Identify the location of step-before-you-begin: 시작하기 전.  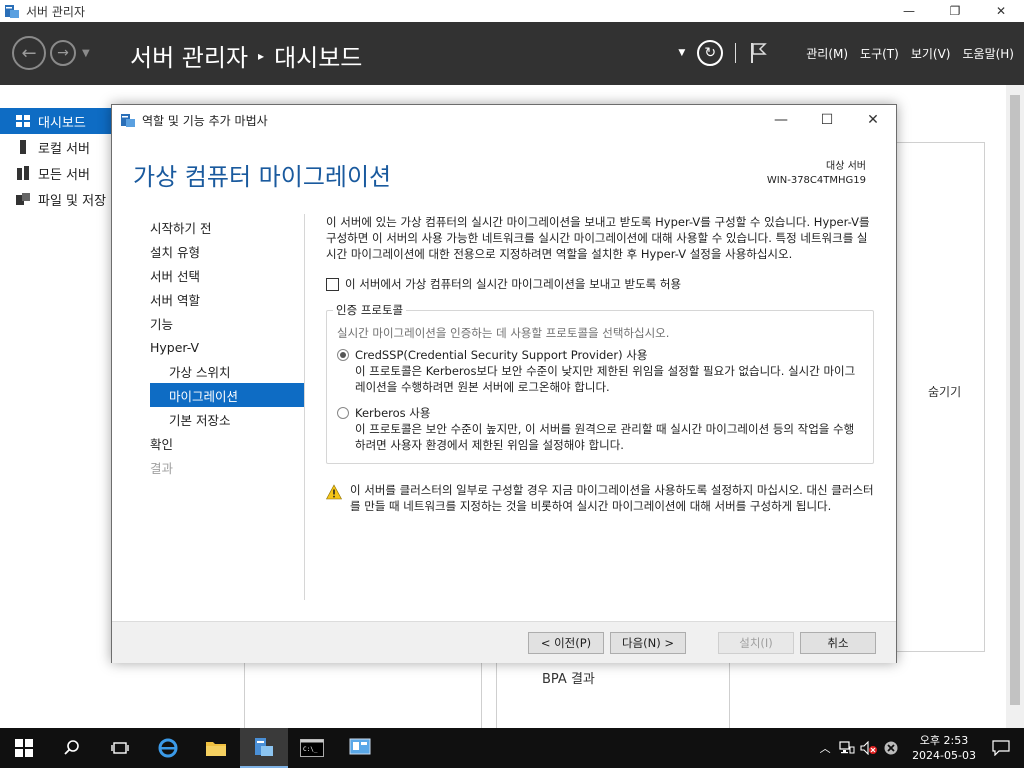
(227, 227).